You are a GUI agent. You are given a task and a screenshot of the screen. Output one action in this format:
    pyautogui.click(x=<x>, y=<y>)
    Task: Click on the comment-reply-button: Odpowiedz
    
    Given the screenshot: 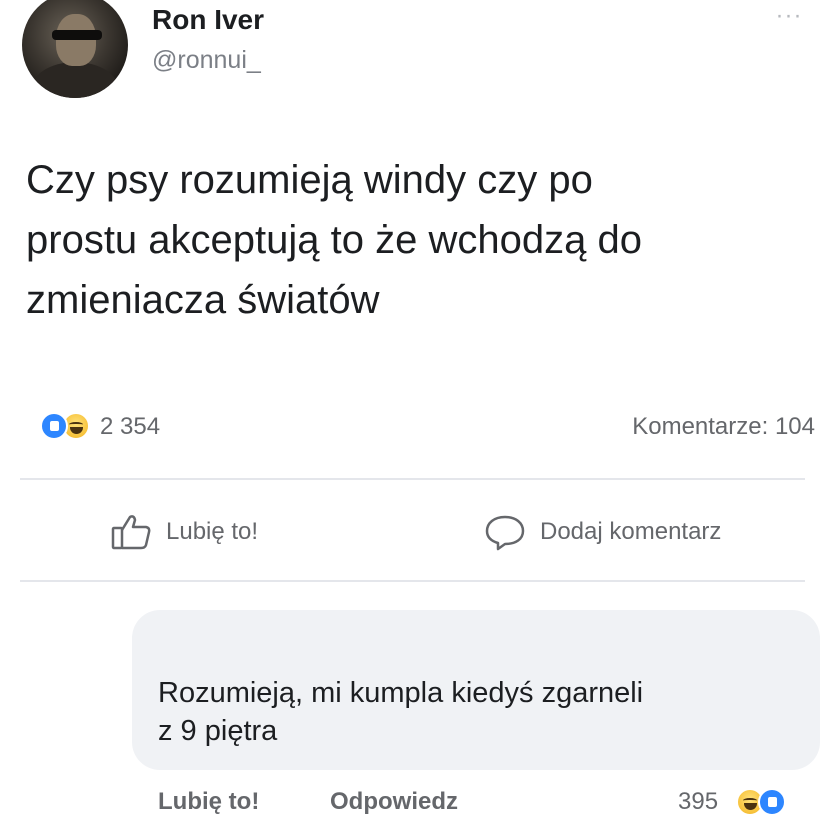 What is the action you would take?
    pyautogui.click(x=394, y=802)
    